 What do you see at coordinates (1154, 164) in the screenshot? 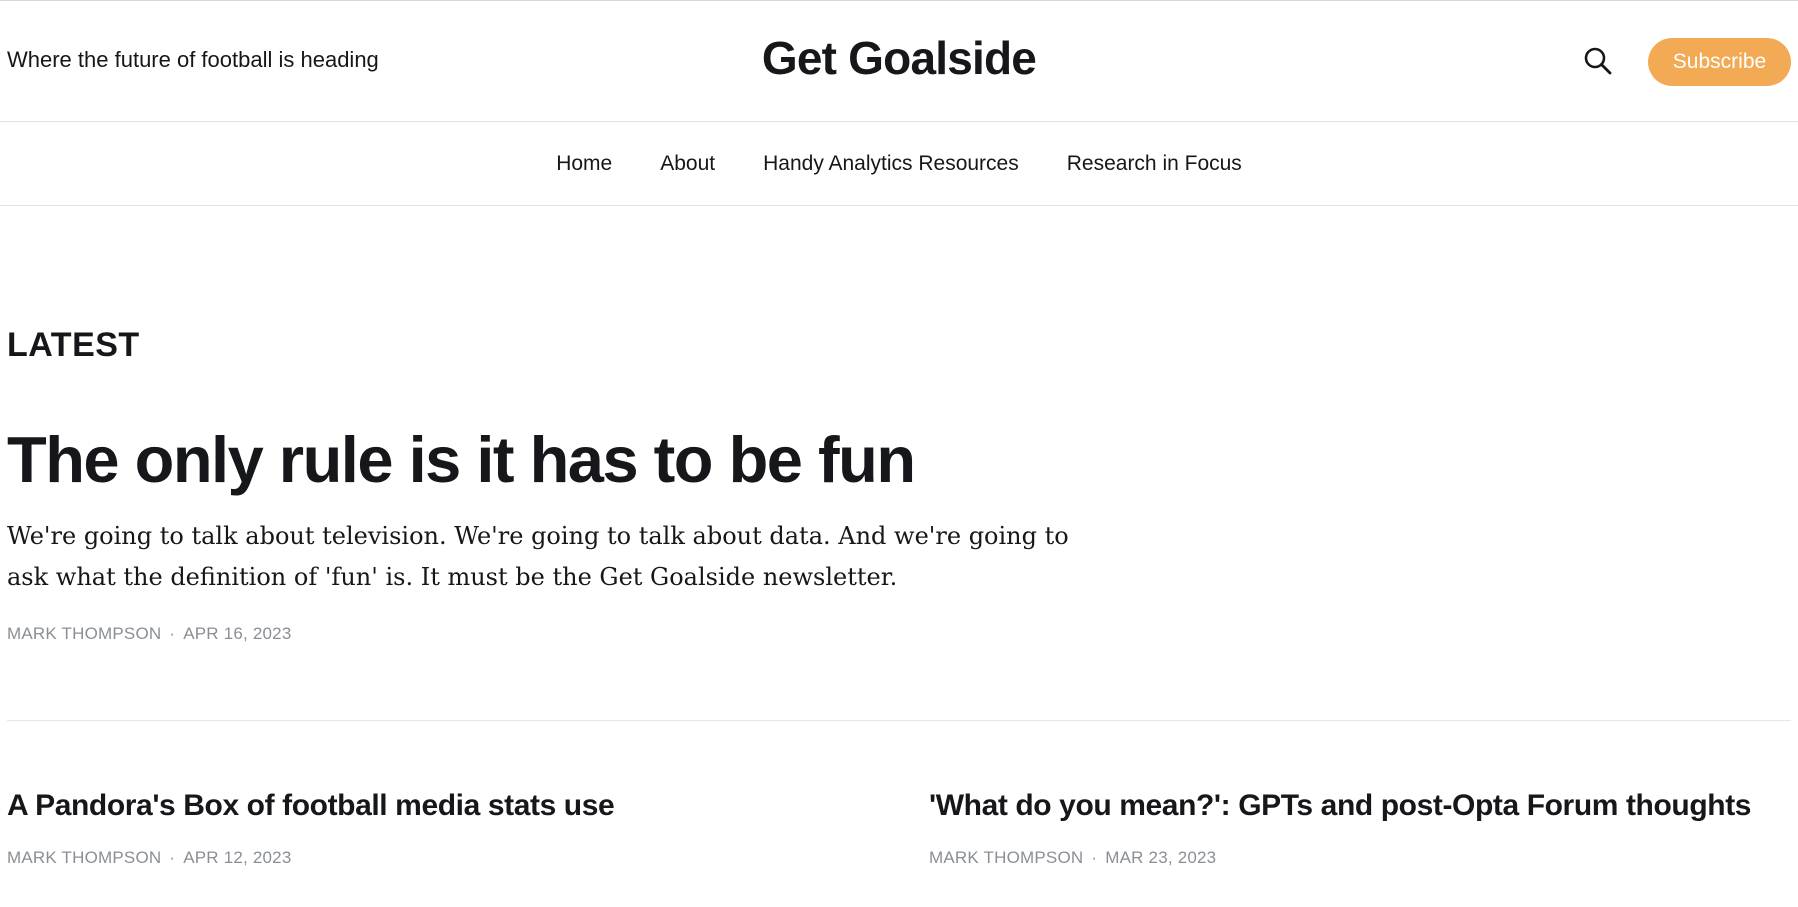
I see `nav-item-research-in-focus: Research in Focus` at bounding box center [1154, 164].